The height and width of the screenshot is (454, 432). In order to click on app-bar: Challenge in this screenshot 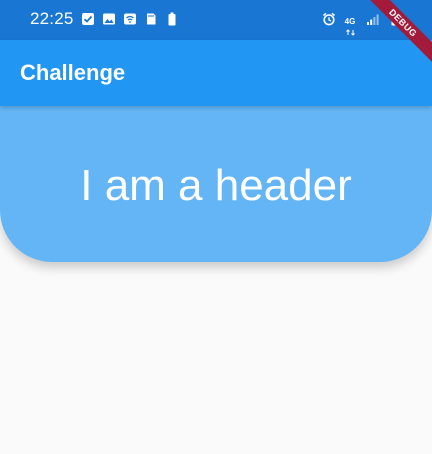, I will do `click(216, 73)`.